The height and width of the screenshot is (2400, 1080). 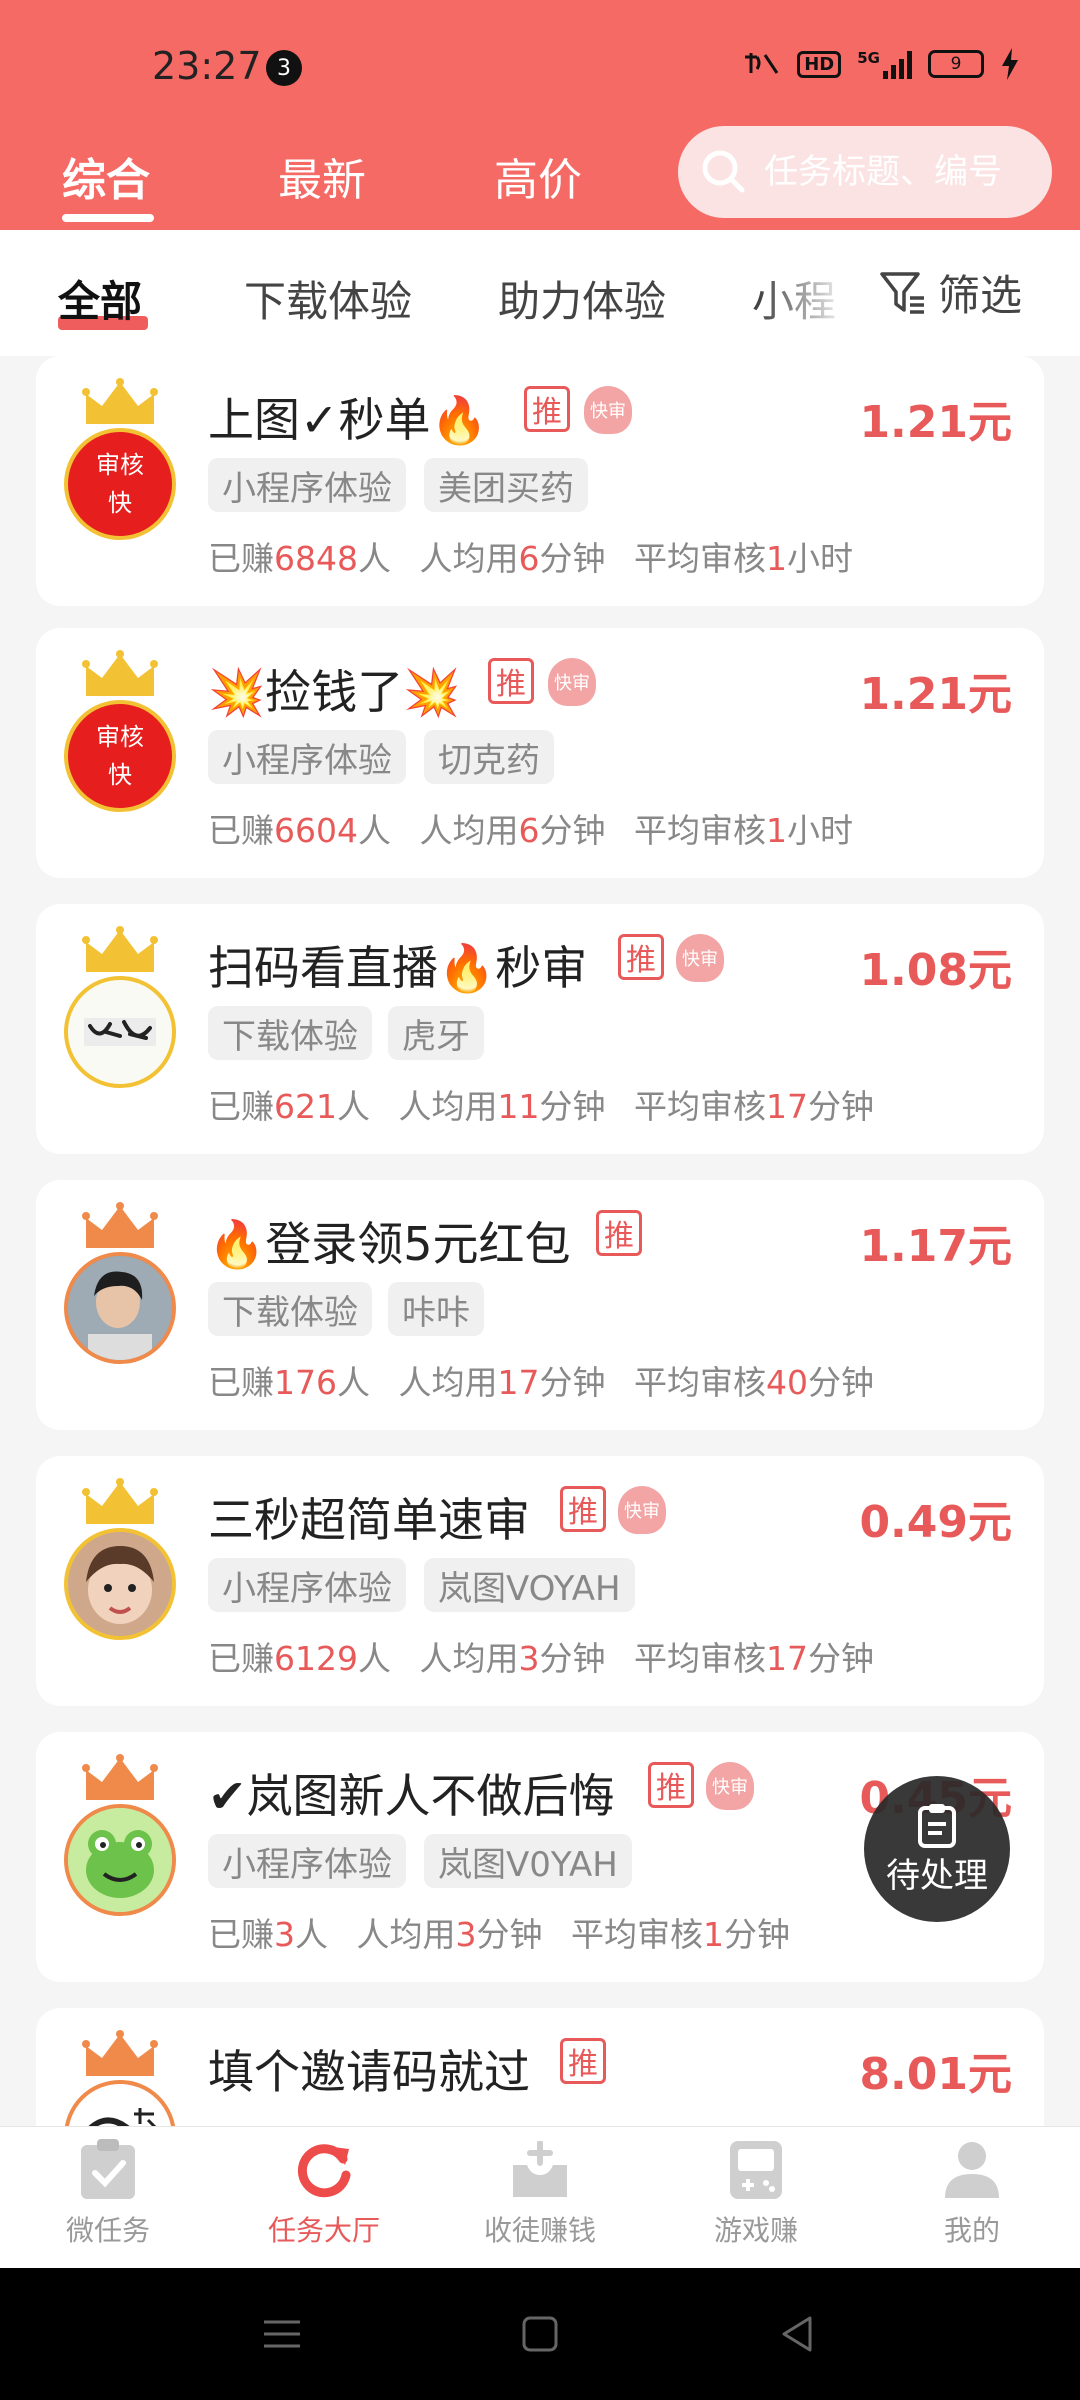 What do you see at coordinates (540, 2334) in the screenshot?
I see `home-icon` at bounding box center [540, 2334].